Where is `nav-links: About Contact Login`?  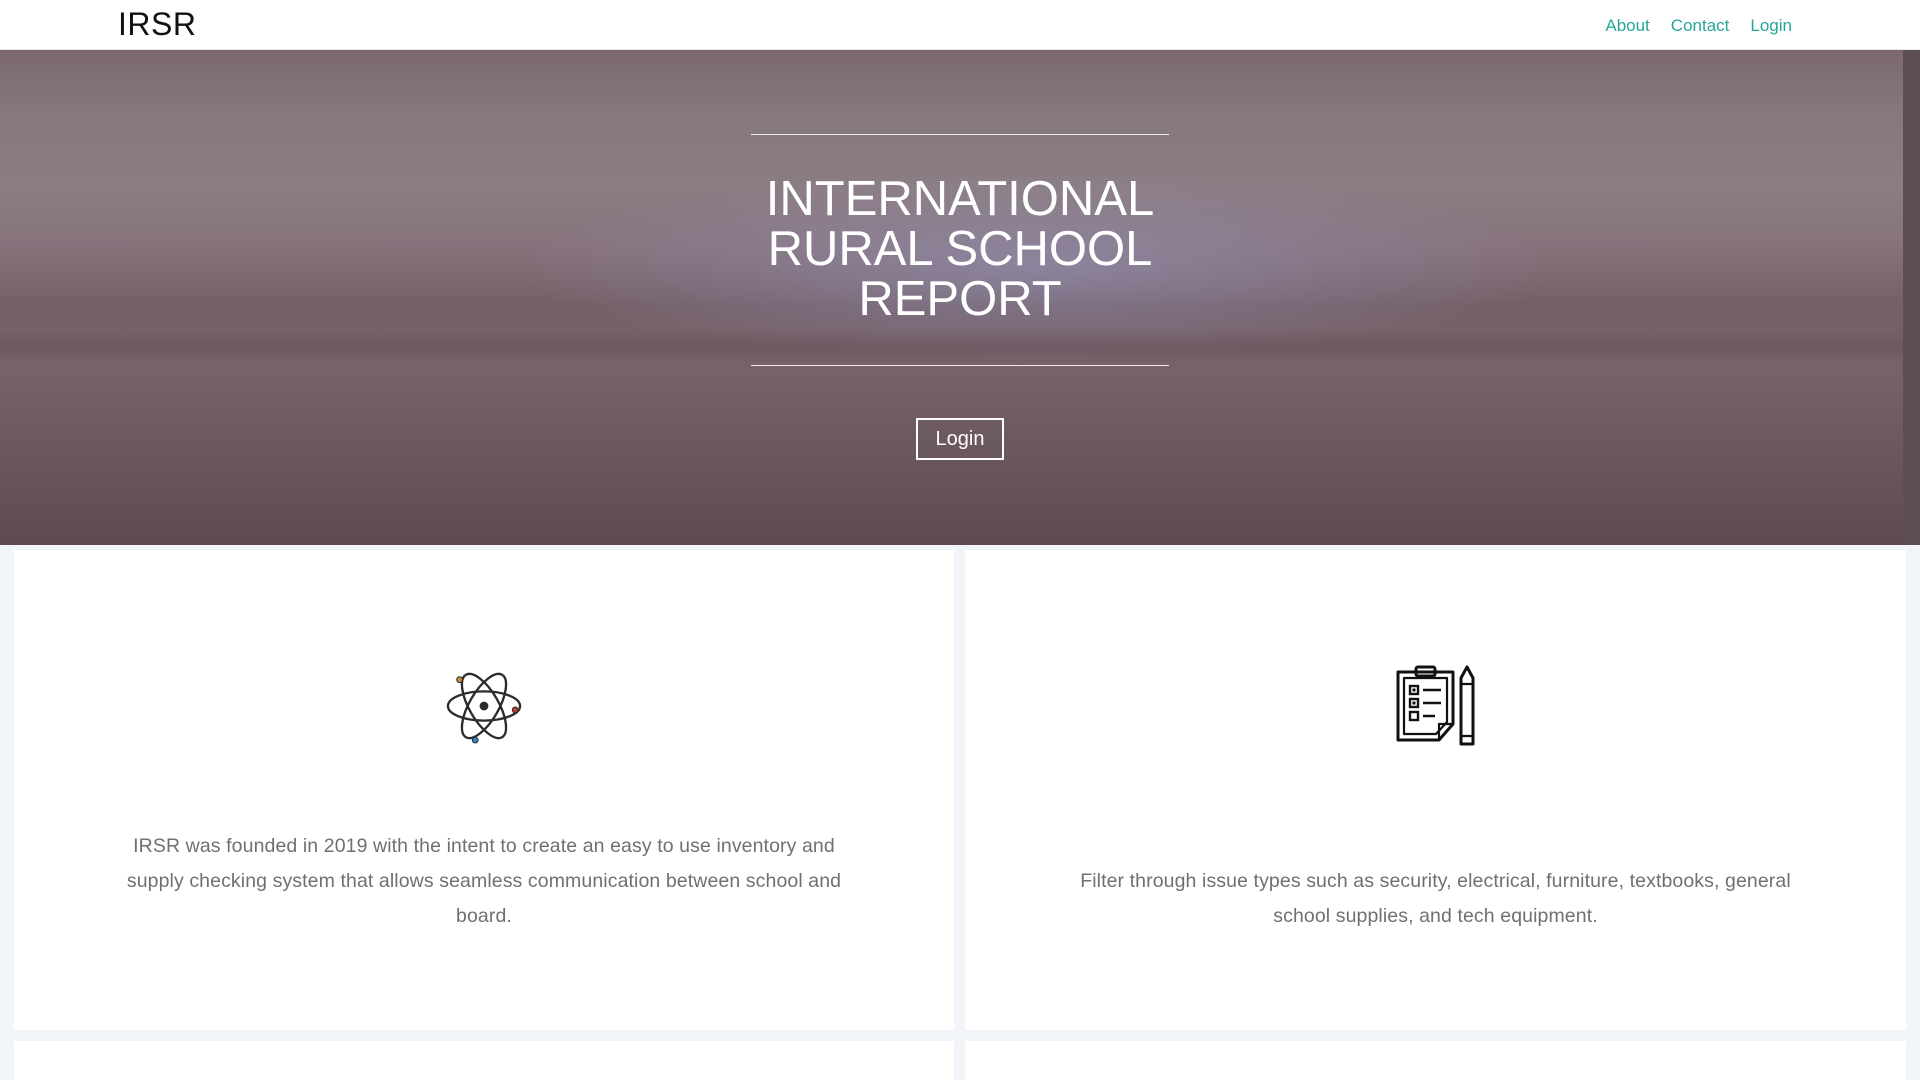 nav-links: About Contact Login is located at coordinates (1698, 26).